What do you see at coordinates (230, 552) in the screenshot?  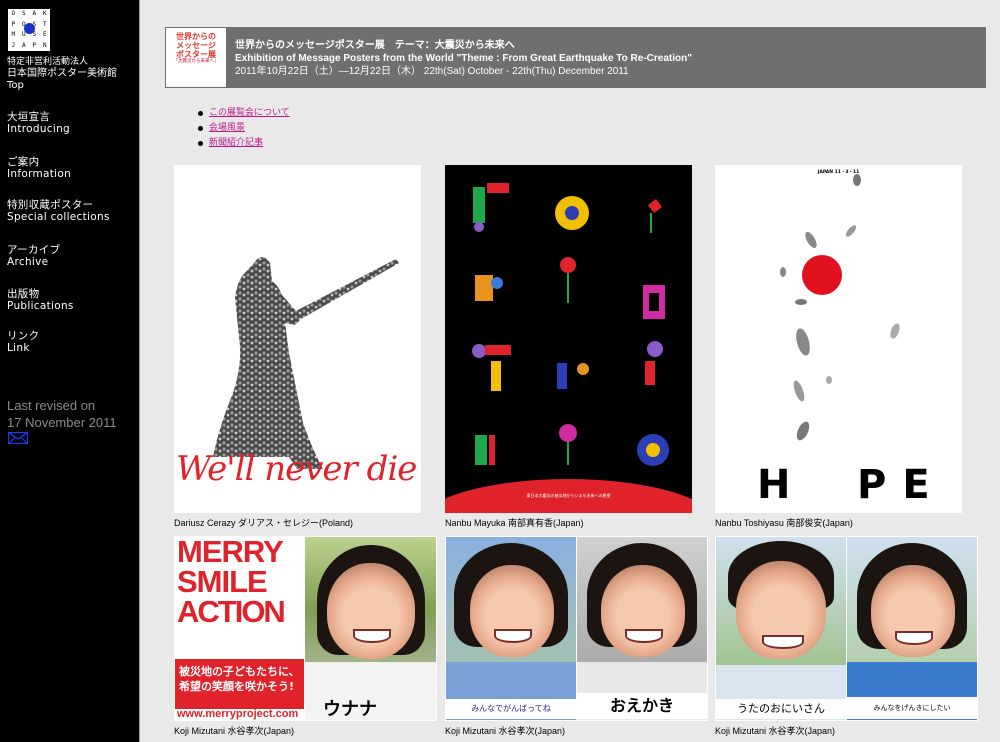 I see `merry-line1: MERRY` at bounding box center [230, 552].